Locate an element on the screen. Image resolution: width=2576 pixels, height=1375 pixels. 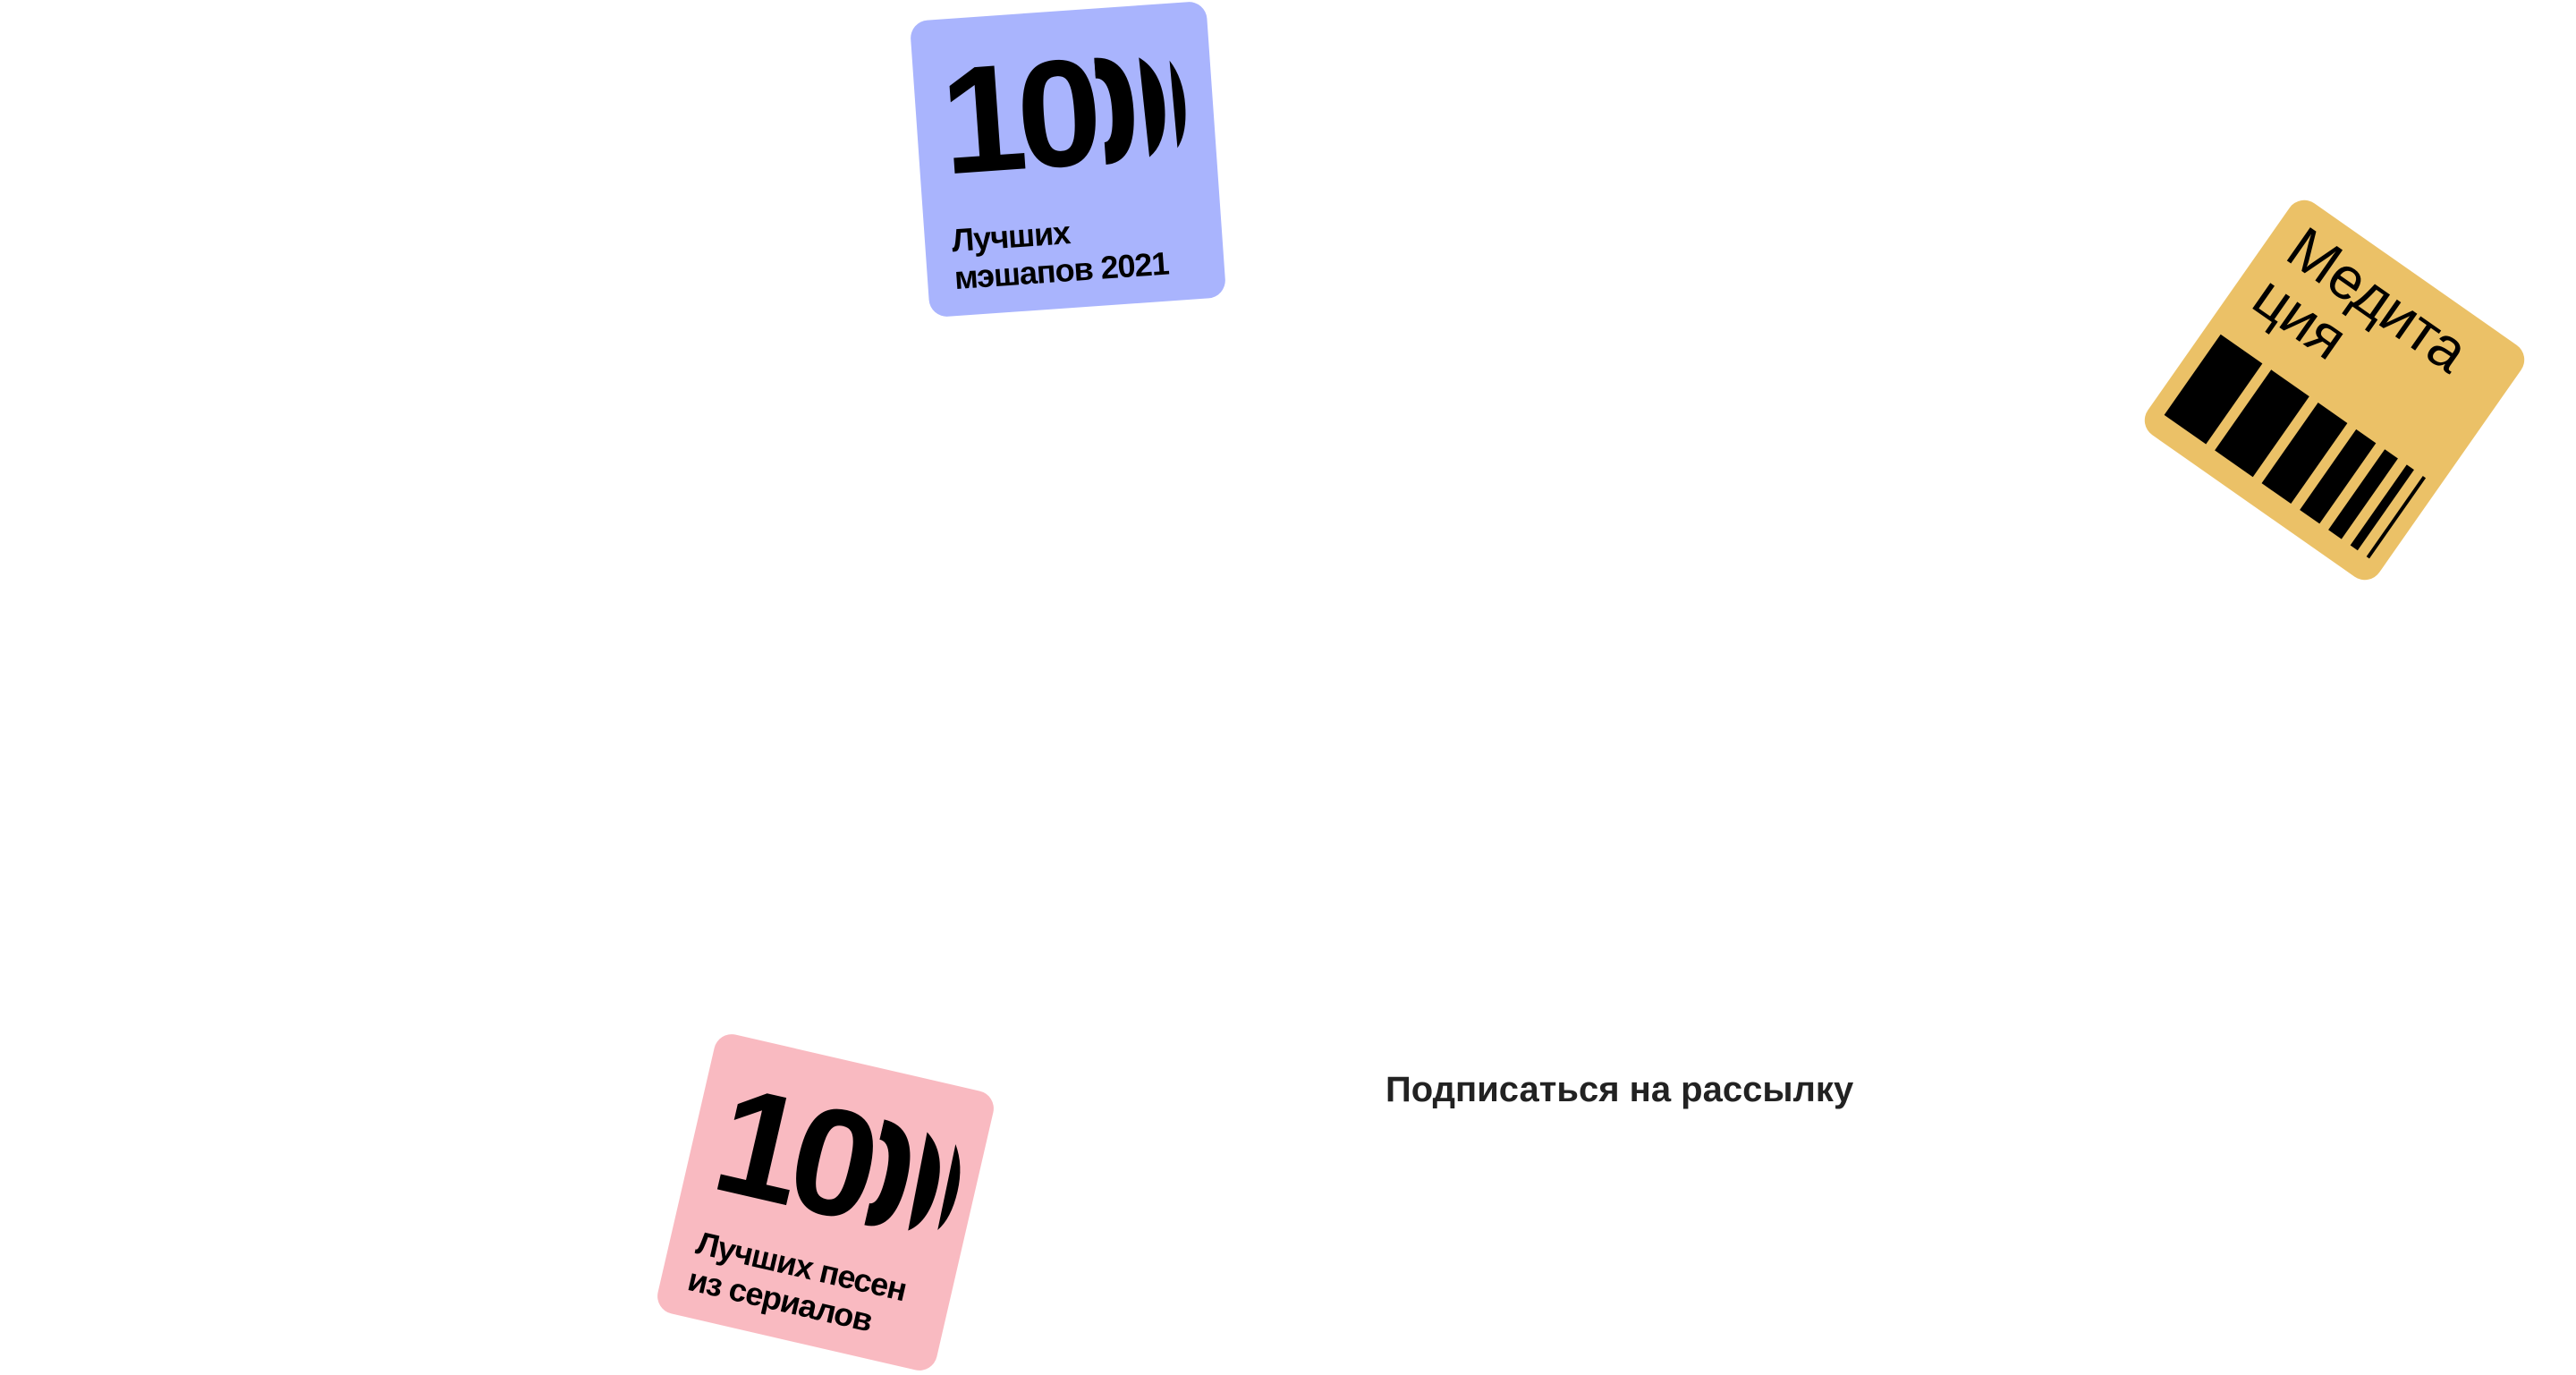
playlist-card-series-songs: 10 Лучших песен из сериалов is located at coordinates (825, 1202).